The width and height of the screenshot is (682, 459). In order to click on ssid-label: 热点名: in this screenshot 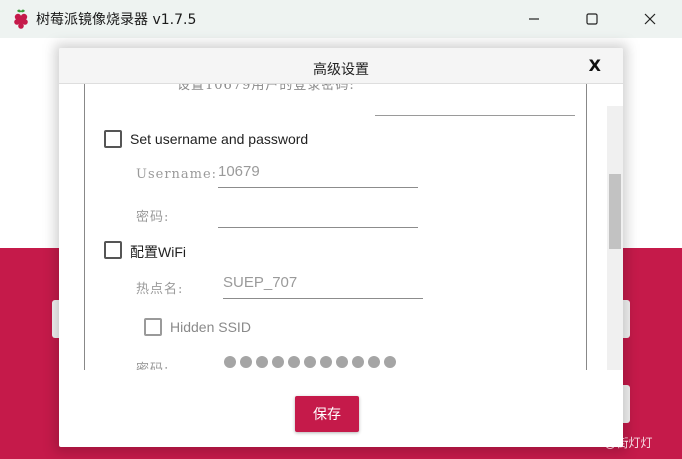, I will do `click(160, 289)`.